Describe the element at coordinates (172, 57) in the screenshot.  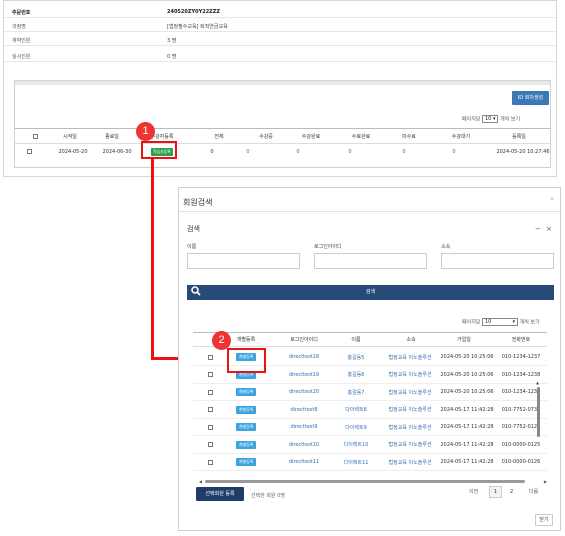
I see `info-value: 0 명` at that location.